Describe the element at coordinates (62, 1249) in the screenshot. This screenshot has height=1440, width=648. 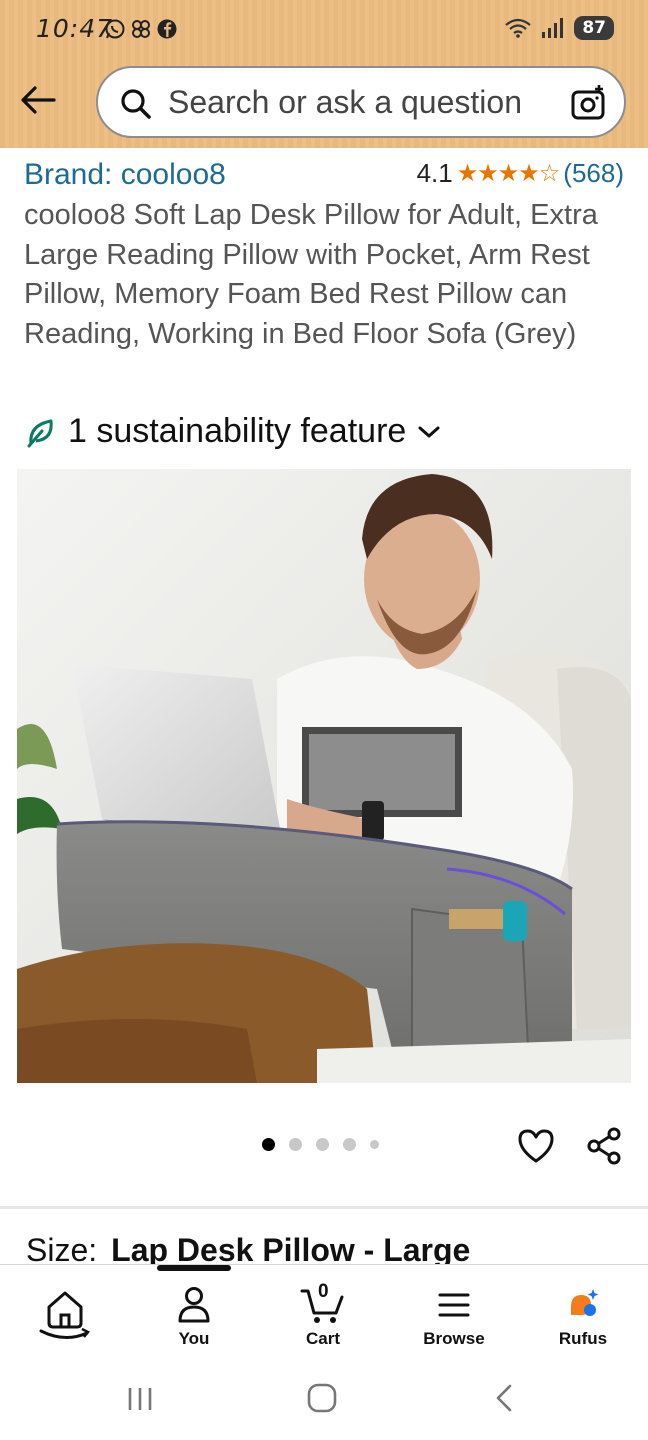
I see `size-label: Size:` at that location.